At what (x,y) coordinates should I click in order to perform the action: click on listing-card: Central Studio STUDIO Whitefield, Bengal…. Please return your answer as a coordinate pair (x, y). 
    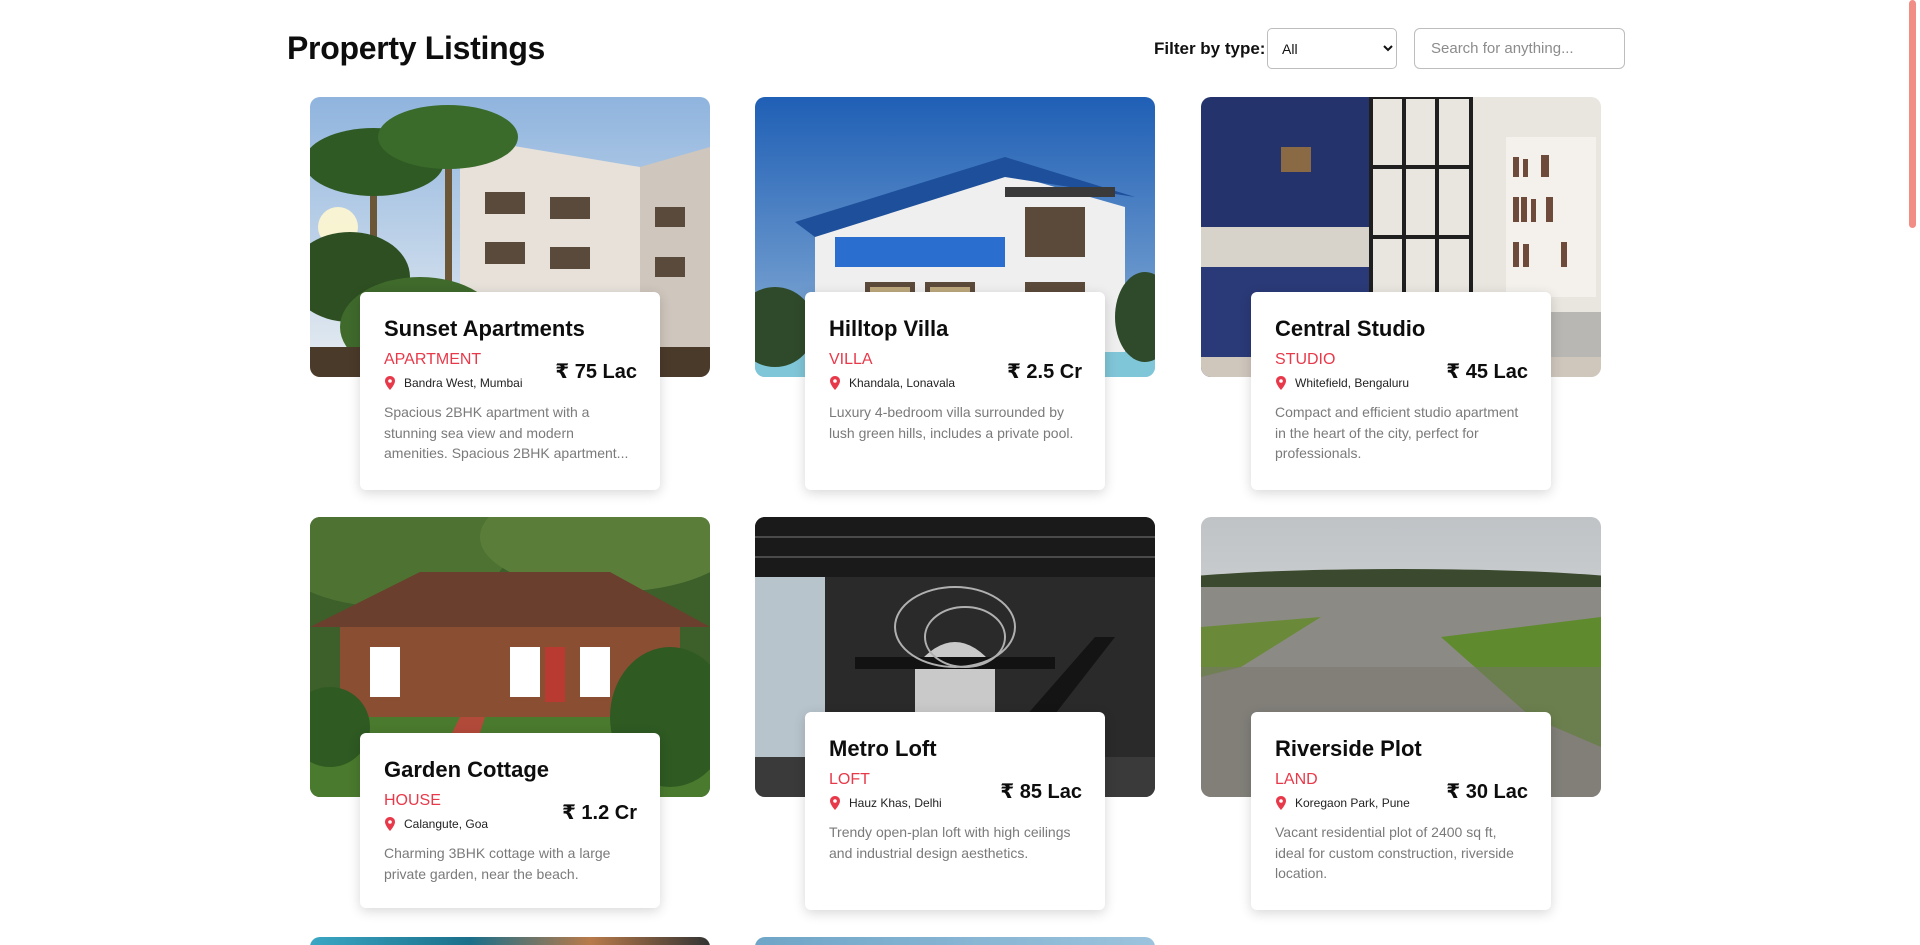
    Looking at the image, I should click on (1401, 307).